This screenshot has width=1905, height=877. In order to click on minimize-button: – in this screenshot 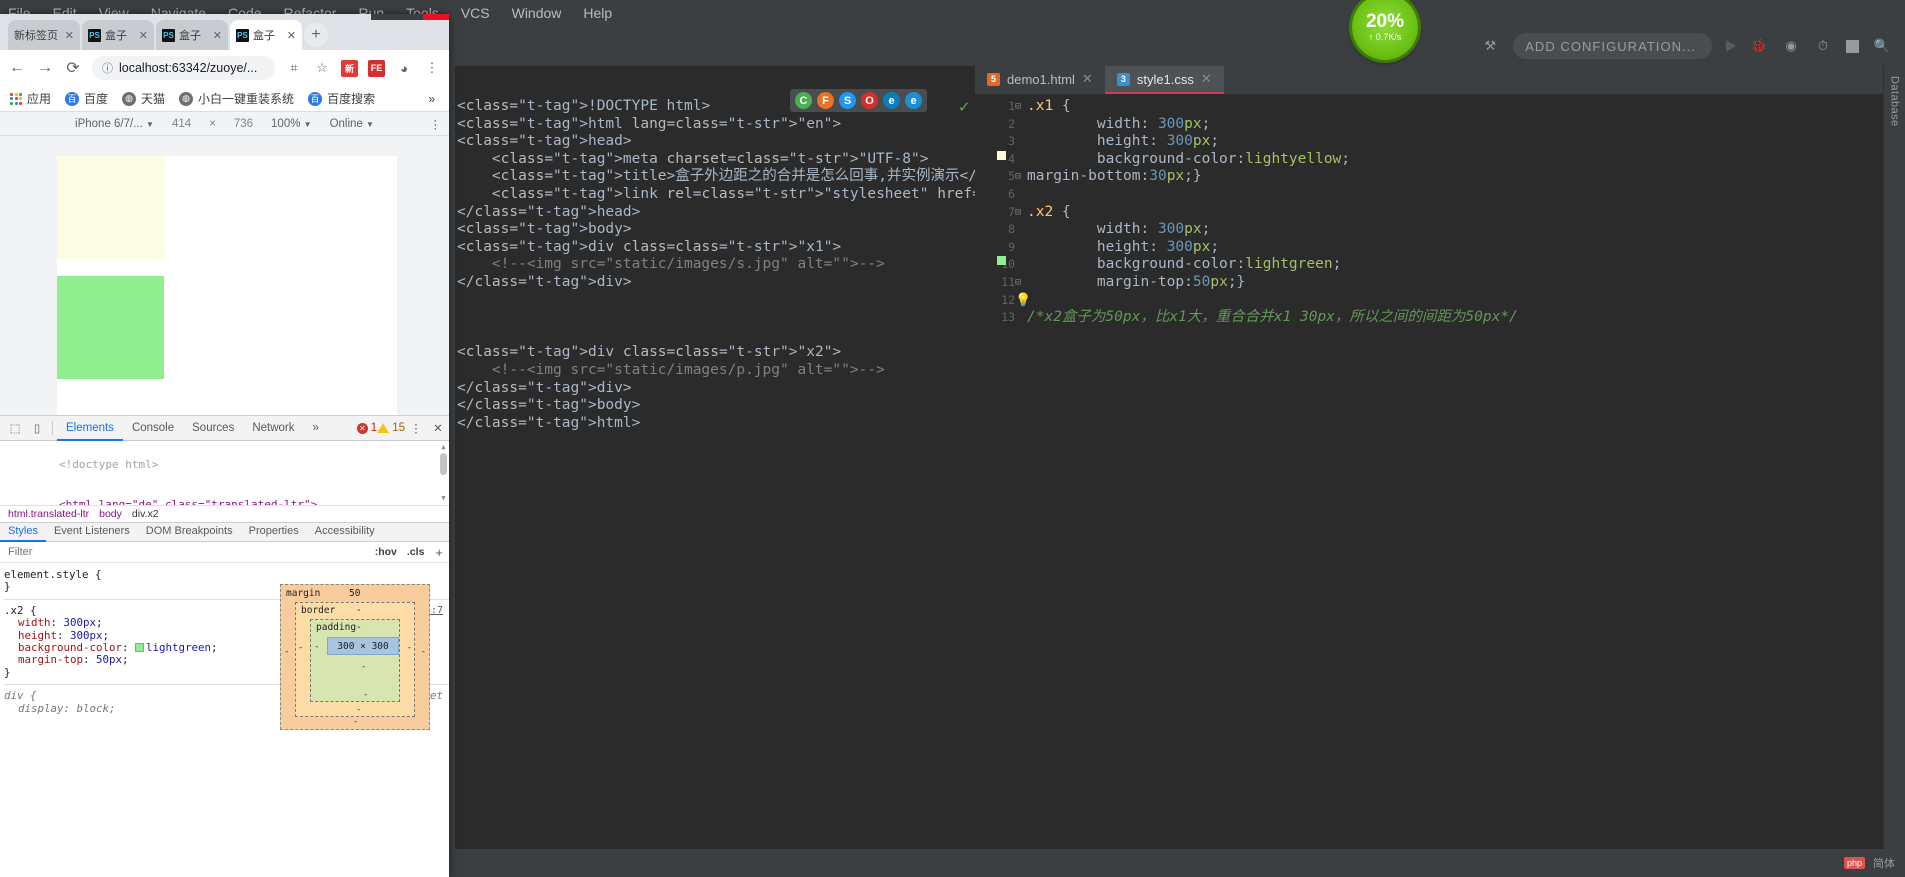, I will do `click(384, 17)`.